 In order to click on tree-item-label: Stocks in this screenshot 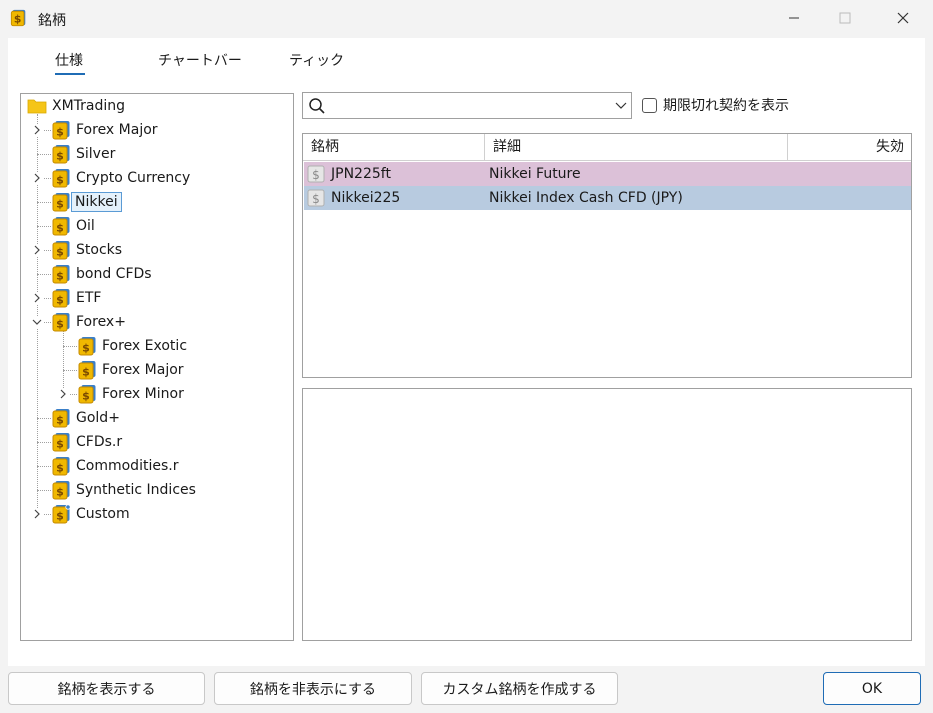, I will do `click(99, 250)`.